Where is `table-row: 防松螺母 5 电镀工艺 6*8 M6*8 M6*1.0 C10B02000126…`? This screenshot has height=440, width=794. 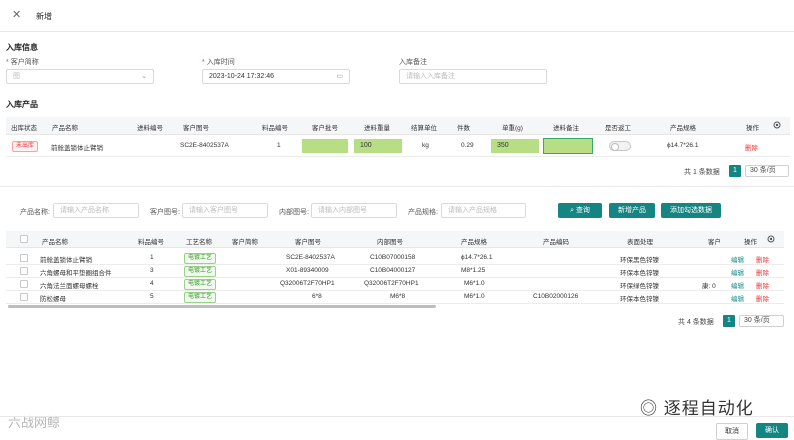
table-row: 防松螺母 5 电镀工艺 6*8 M6*8 M6*1.0 C10B02000126… is located at coordinates (395, 297).